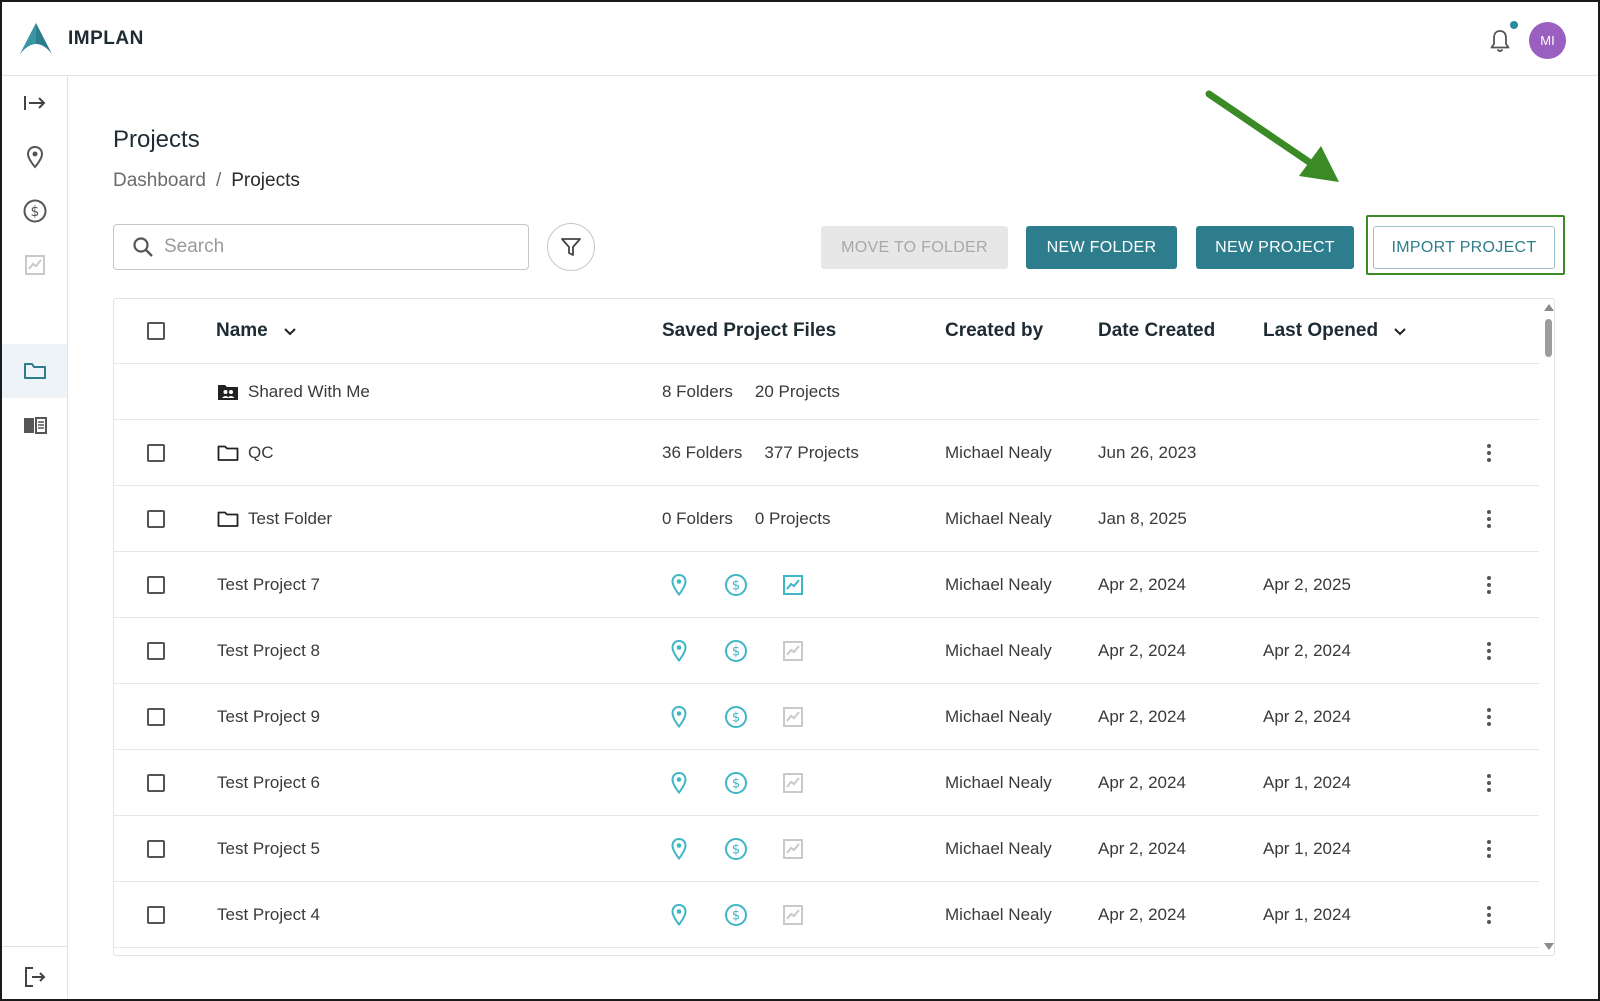 The height and width of the screenshot is (1001, 1600). I want to click on sidebar: $, so click(35, 537).